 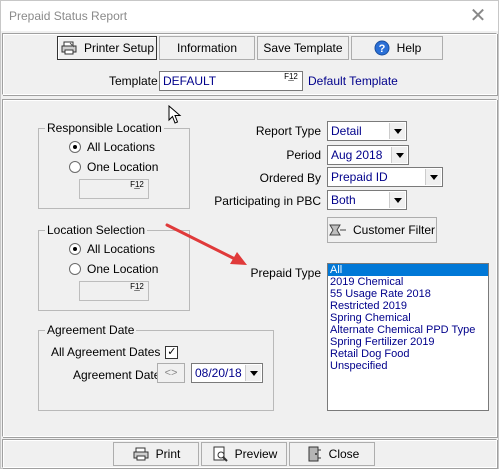 What do you see at coordinates (408, 294) in the screenshot?
I see `prepaid-type-item: 55 Usage Rate 2018` at bounding box center [408, 294].